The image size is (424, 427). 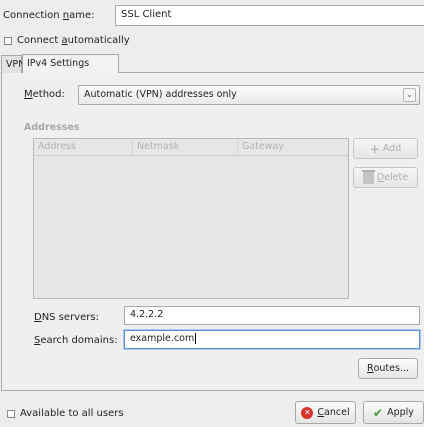 What do you see at coordinates (39, 40) in the screenshot?
I see `connect-automatically-label-prefix: Connect` at bounding box center [39, 40].